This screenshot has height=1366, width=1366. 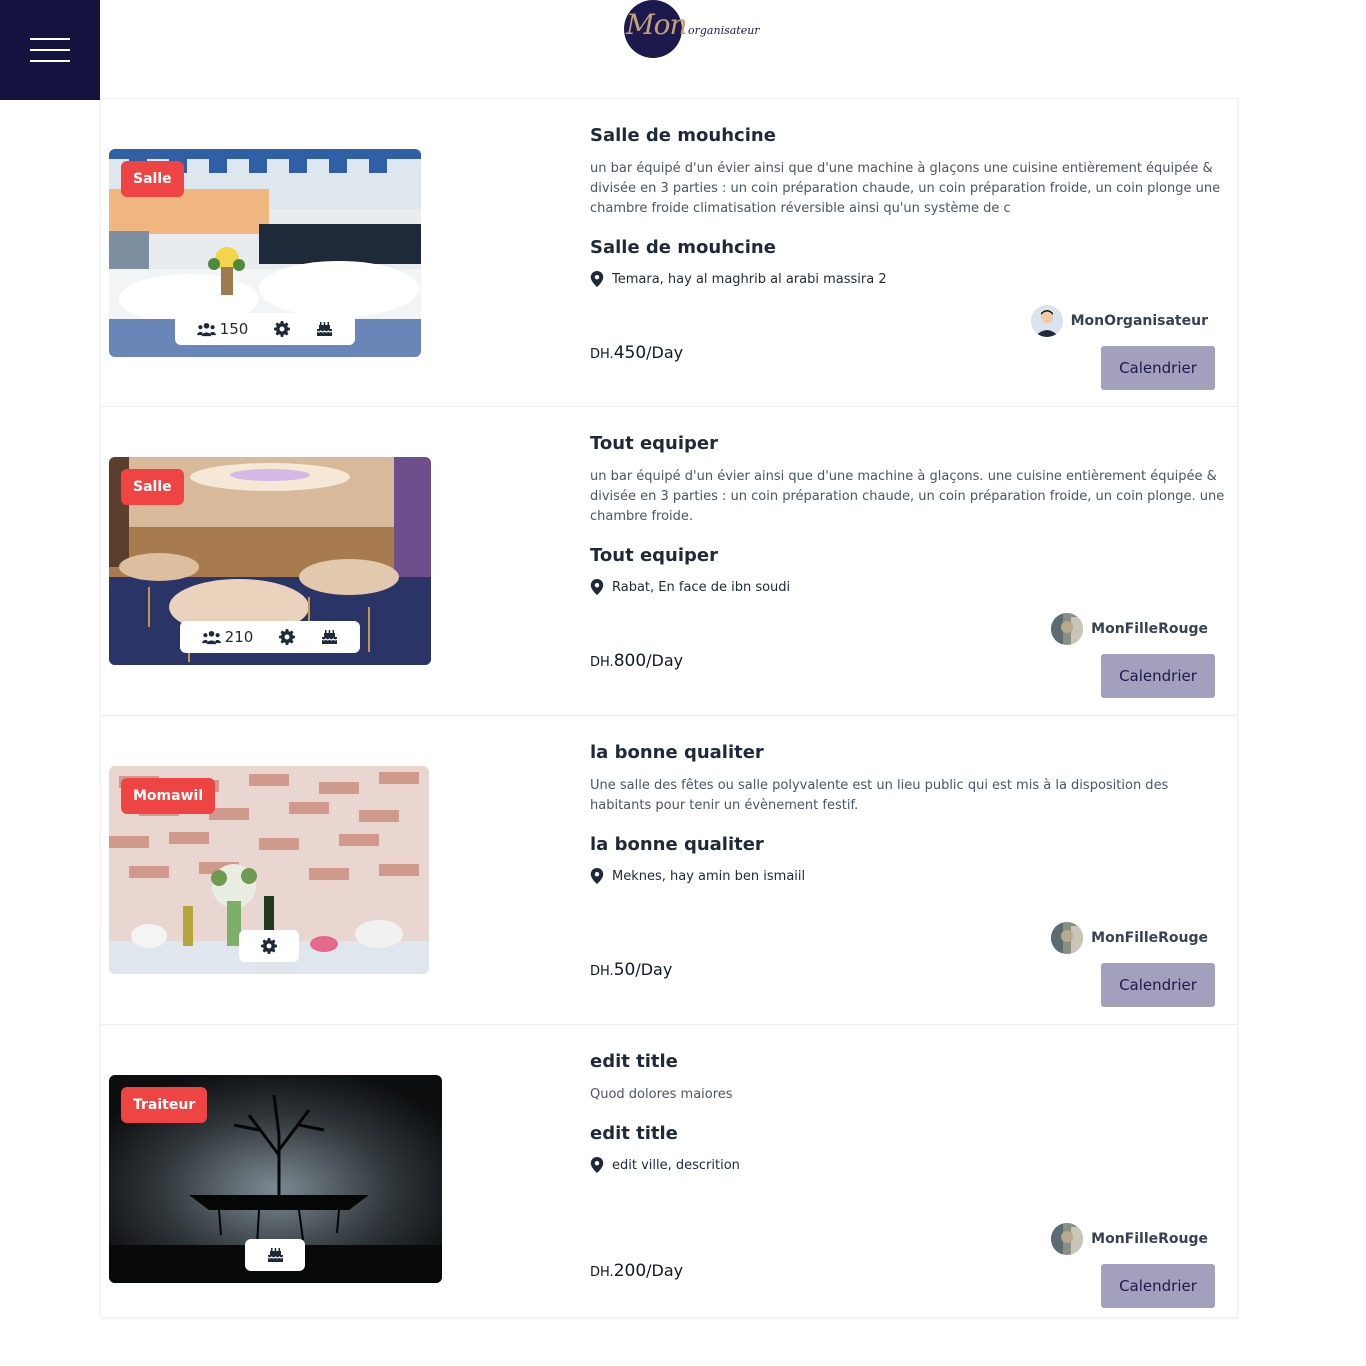 What do you see at coordinates (709, 876) in the screenshot?
I see `location-text: Meknes, hay amin ben ismaiil` at bounding box center [709, 876].